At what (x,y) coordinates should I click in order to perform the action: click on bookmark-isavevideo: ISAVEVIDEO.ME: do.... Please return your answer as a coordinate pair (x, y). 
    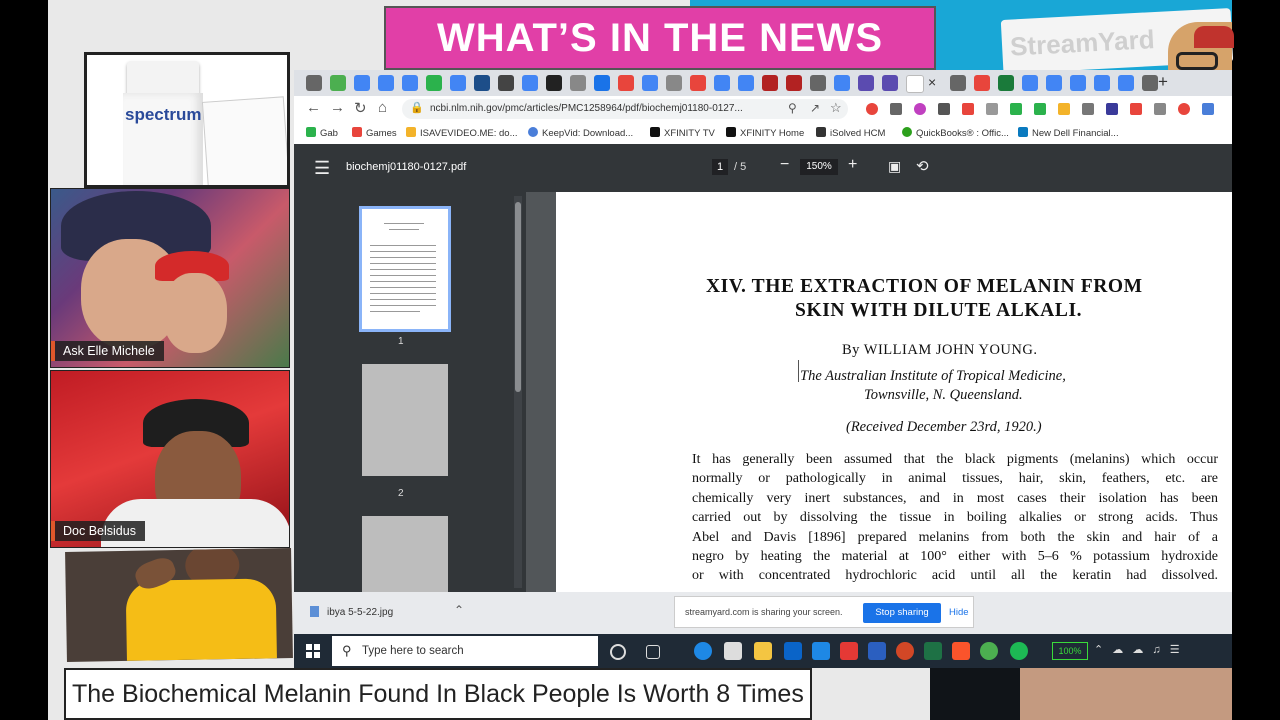
    Looking at the image, I should click on (462, 133).